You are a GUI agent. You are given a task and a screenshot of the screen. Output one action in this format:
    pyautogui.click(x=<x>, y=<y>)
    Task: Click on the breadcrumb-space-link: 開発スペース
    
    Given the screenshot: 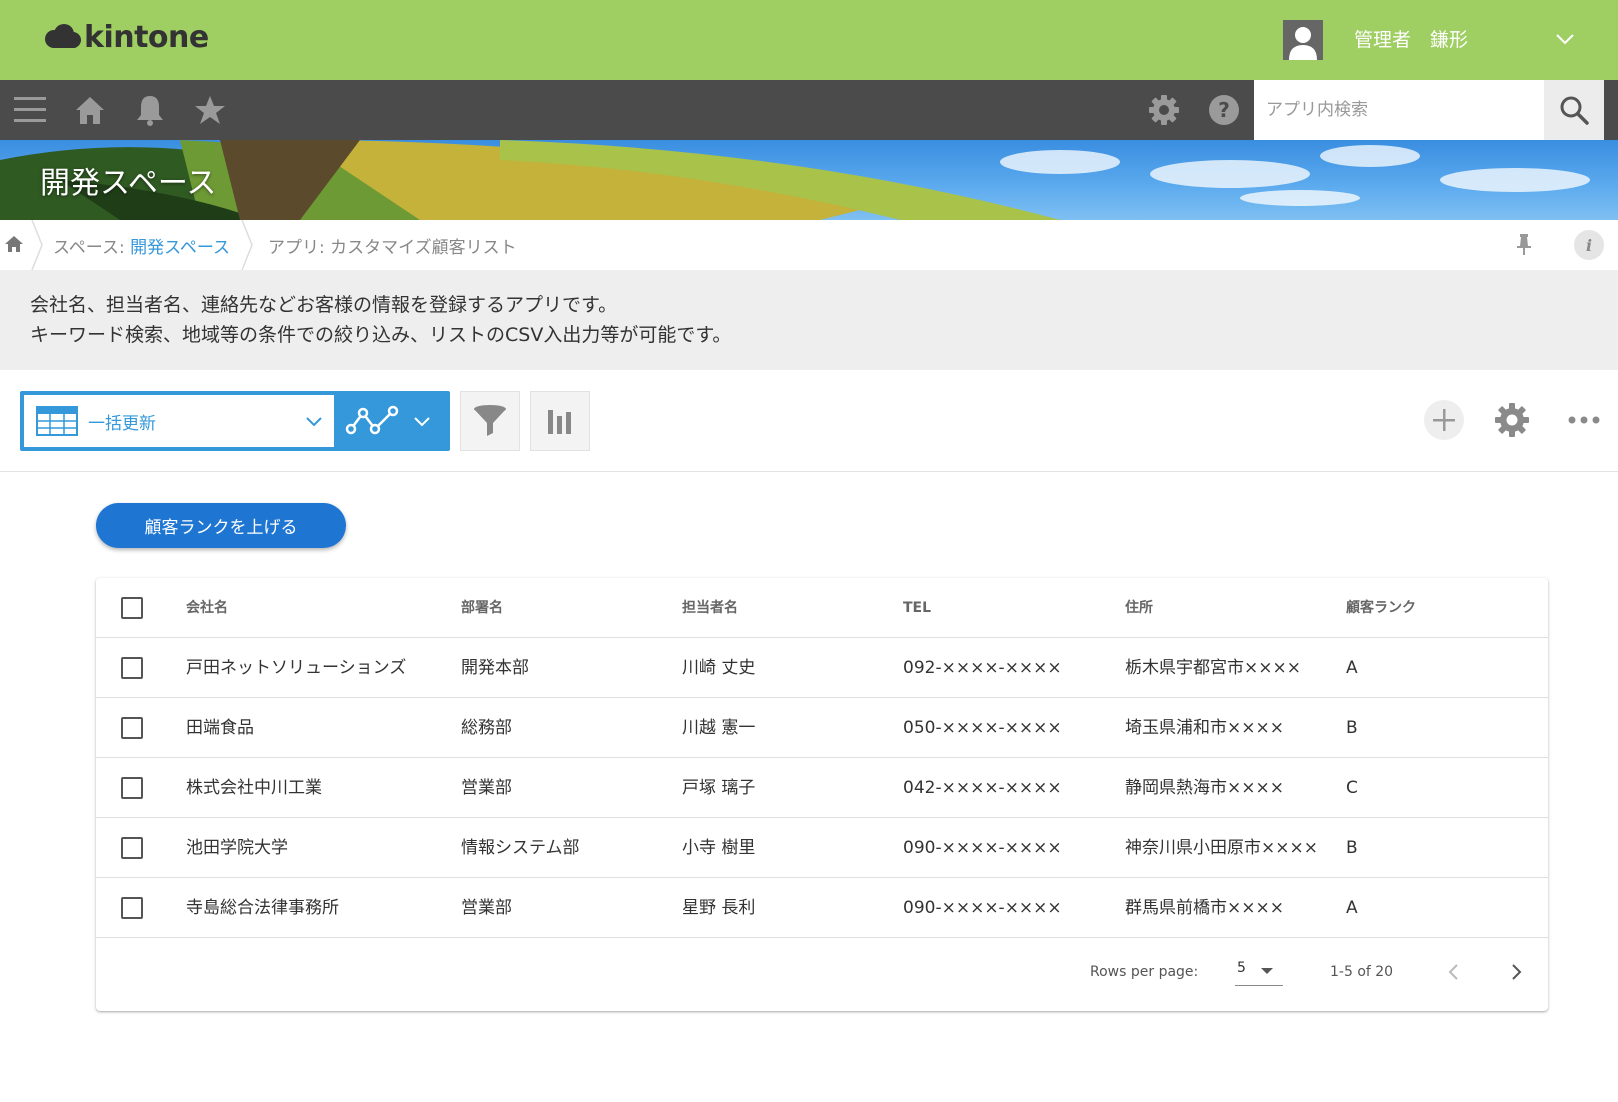 What is the action you would take?
    pyautogui.click(x=180, y=248)
    